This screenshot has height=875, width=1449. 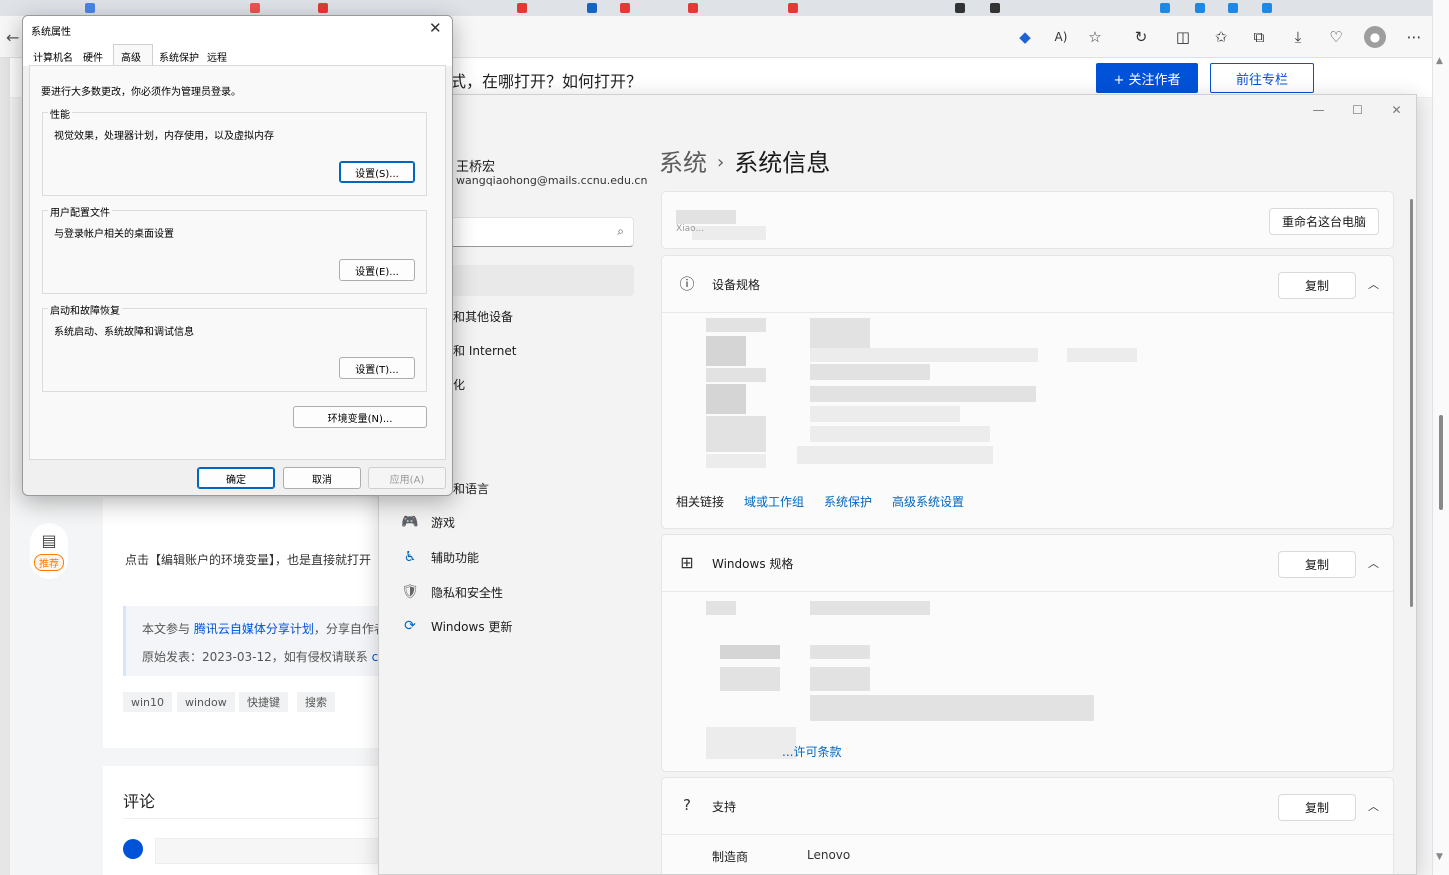 What do you see at coordinates (483, 316) in the screenshot?
I see `nav-item-bluetooth-devices: 和其他设备` at bounding box center [483, 316].